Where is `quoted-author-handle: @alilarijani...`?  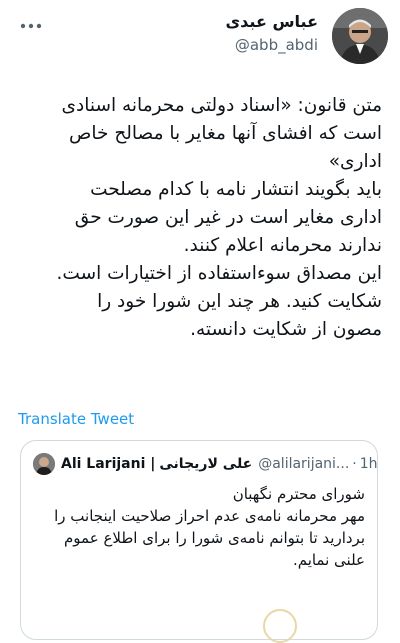 quoted-author-handle: @alilarijani... is located at coordinates (304, 464).